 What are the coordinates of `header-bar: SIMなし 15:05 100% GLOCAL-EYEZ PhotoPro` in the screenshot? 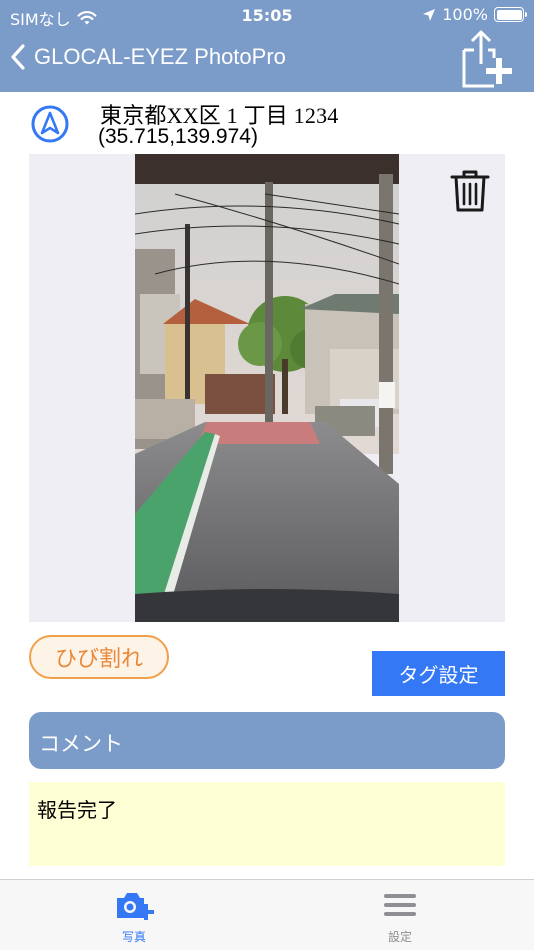 It's located at (267, 46).